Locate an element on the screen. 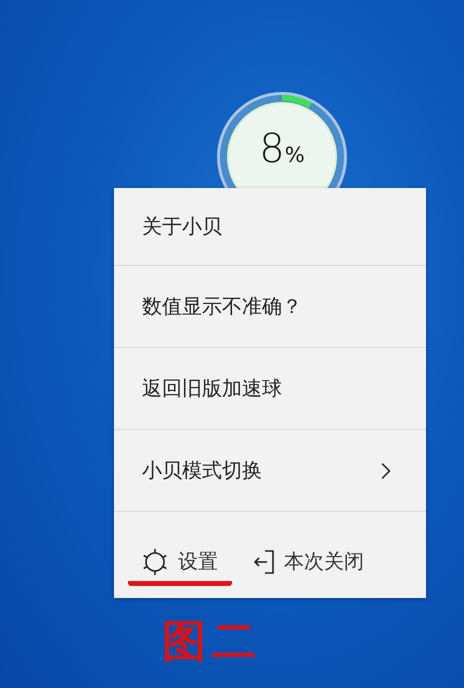  percent-value: 8 is located at coordinates (272, 149).